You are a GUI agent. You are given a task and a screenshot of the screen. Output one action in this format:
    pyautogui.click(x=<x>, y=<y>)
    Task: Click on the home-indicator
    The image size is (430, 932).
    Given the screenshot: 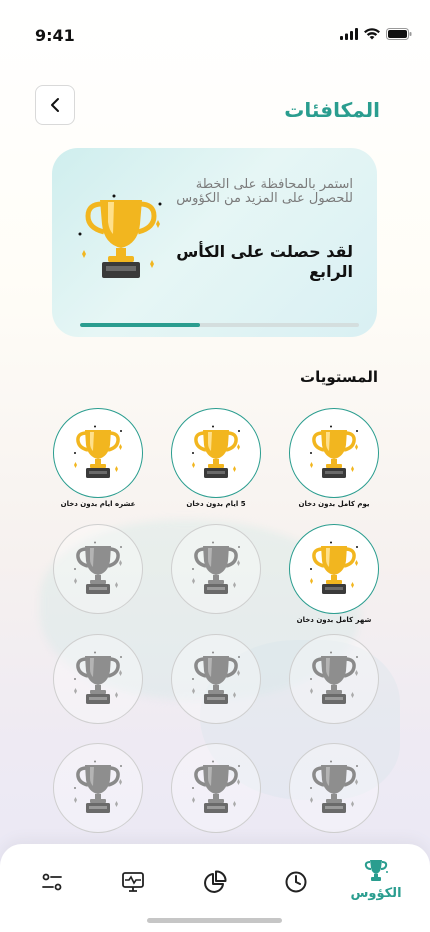 What is the action you would take?
    pyautogui.click(x=214, y=920)
    